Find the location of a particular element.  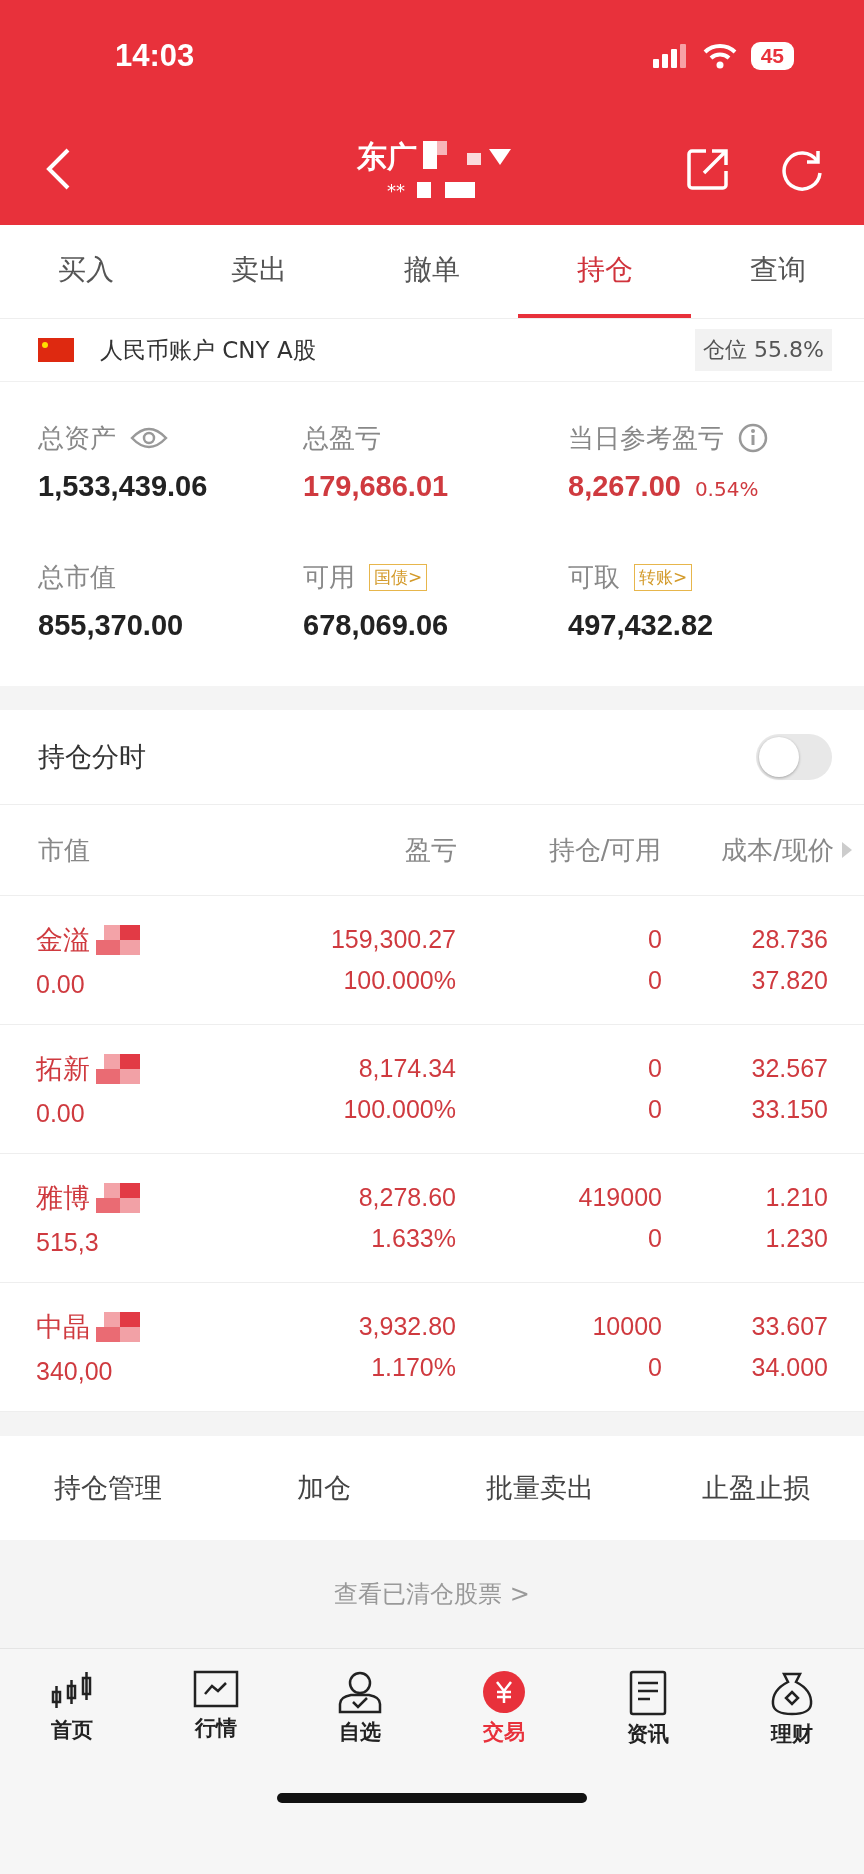

money-bag-icon is located at coordinates (792, 1693).